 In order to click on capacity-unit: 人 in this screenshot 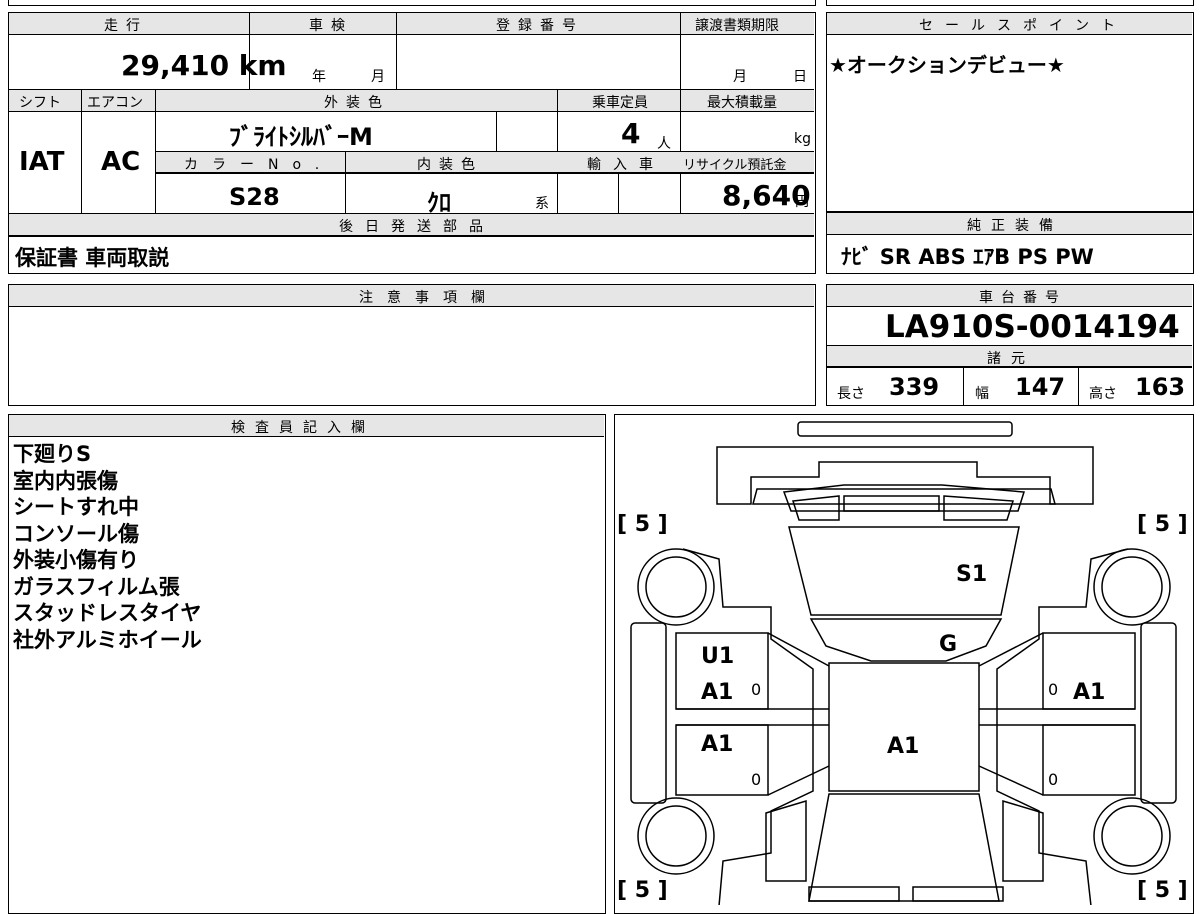, I will do `click(664, 144)`.